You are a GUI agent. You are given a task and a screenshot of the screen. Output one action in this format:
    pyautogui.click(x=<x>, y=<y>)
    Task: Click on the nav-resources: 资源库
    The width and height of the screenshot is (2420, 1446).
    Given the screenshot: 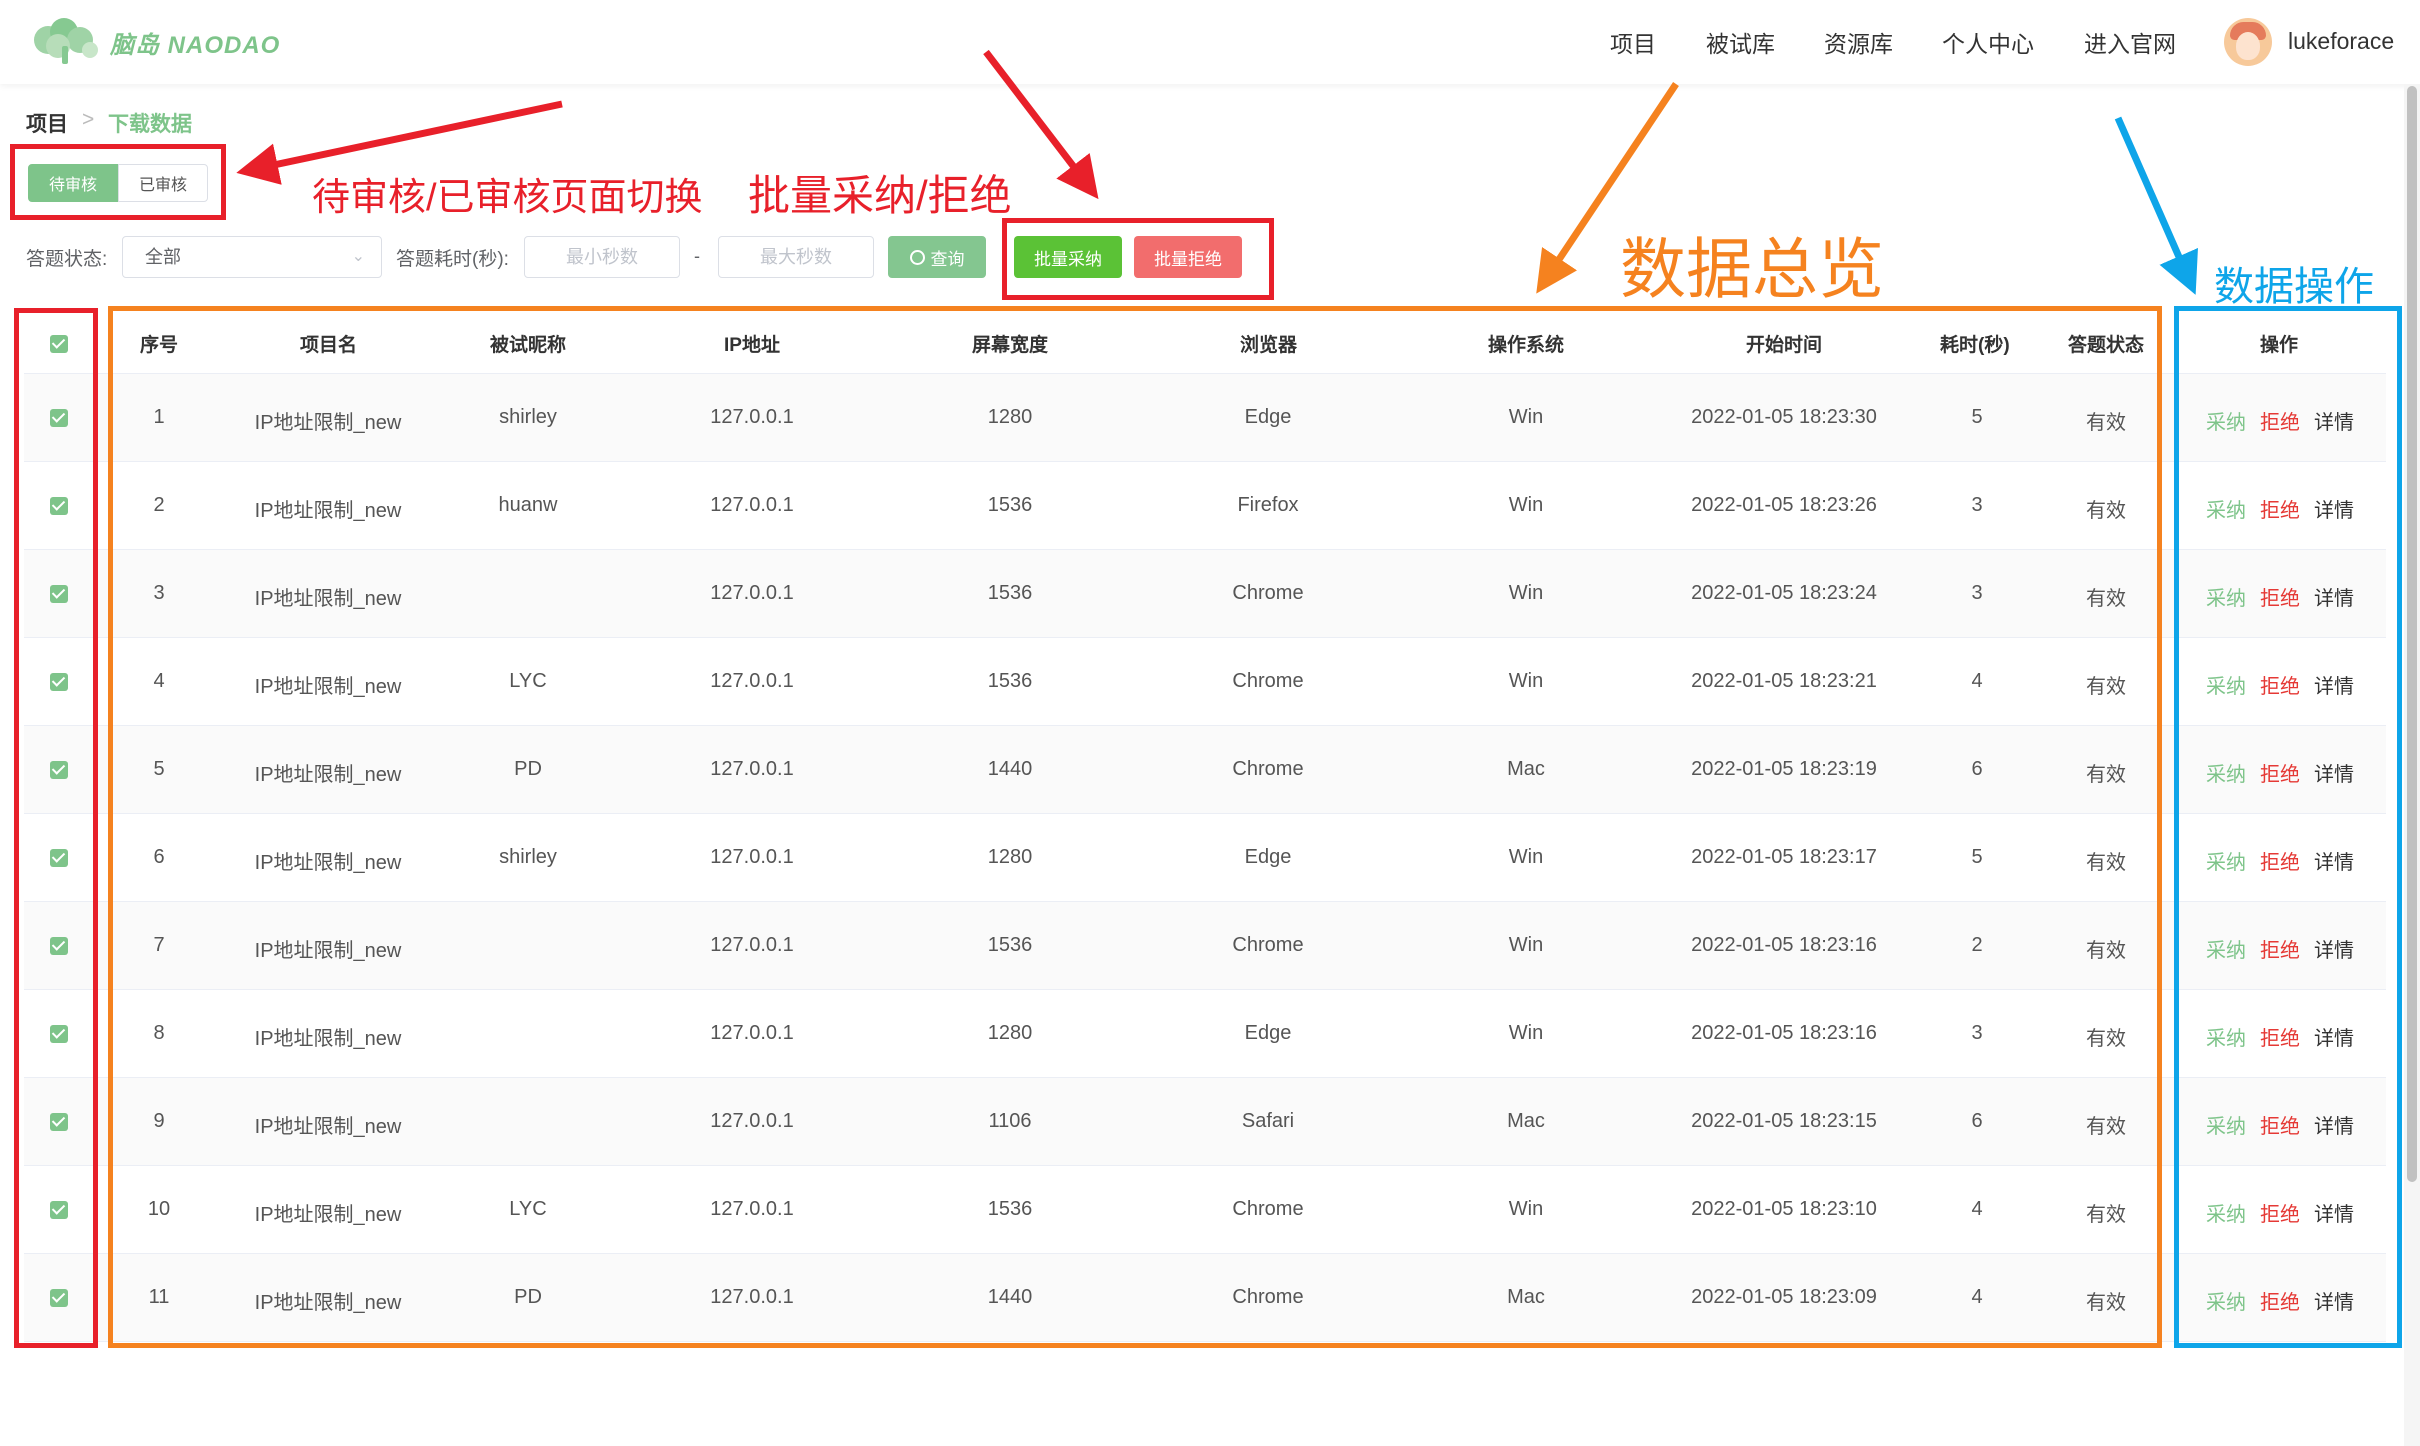 What is the action you would take?
    pyautogui.click(x=1858, y=42)
    